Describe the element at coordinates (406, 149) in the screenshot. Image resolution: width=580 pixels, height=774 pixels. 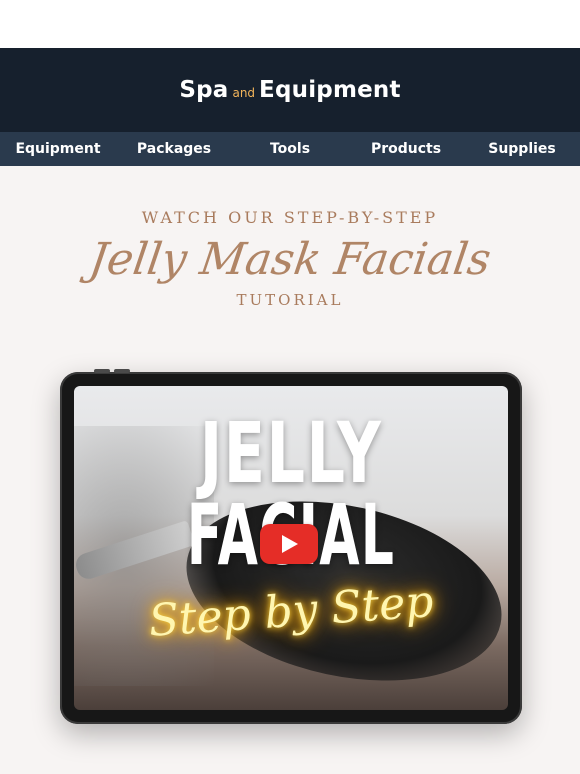
I see `nav-item-products: Products` at that location.